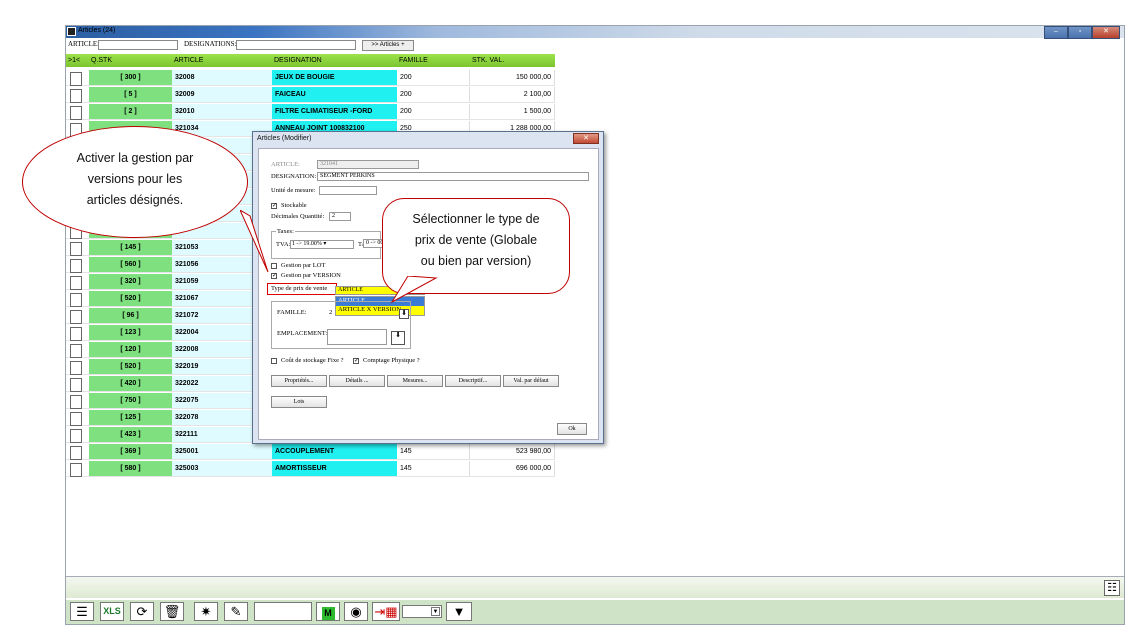 The image size is (1132, 628). Describe the element at coordinates (222, 452) in the screenshot. I see `cell-article: 325001` at that location.